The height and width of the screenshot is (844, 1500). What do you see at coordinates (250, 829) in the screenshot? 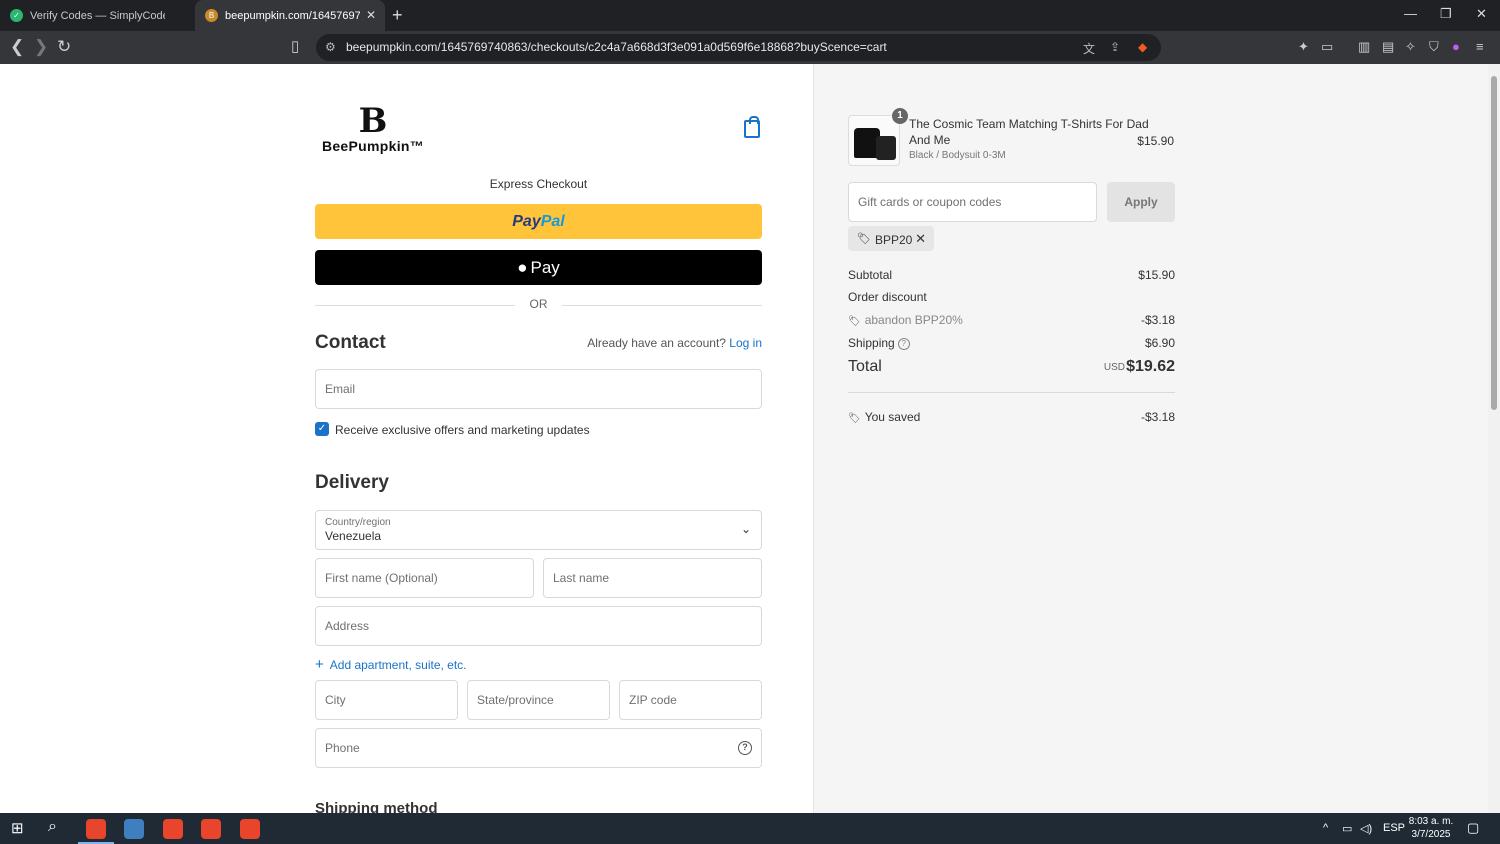
I see `brave-window-4-icon` at bounding box center [250, 829].